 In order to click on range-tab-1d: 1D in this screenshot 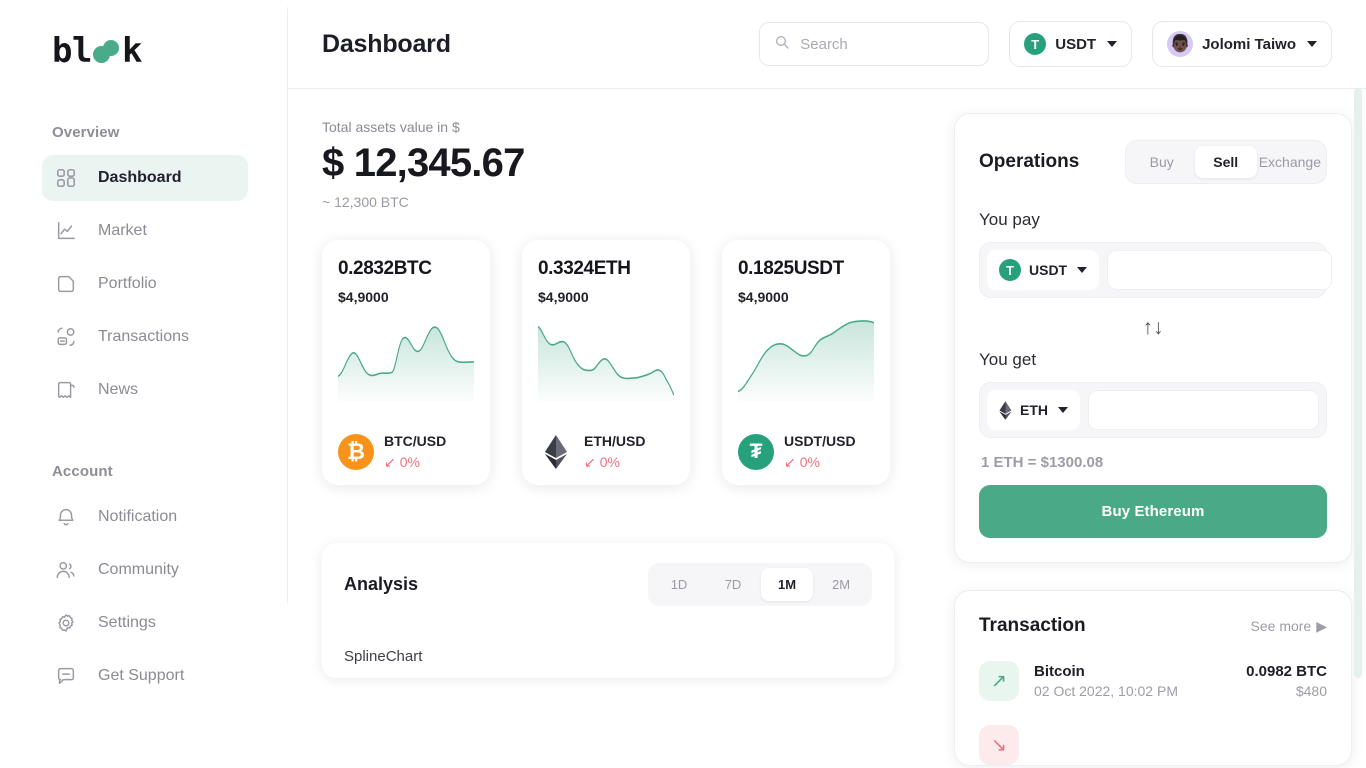, I will do `click(679, 584)`.